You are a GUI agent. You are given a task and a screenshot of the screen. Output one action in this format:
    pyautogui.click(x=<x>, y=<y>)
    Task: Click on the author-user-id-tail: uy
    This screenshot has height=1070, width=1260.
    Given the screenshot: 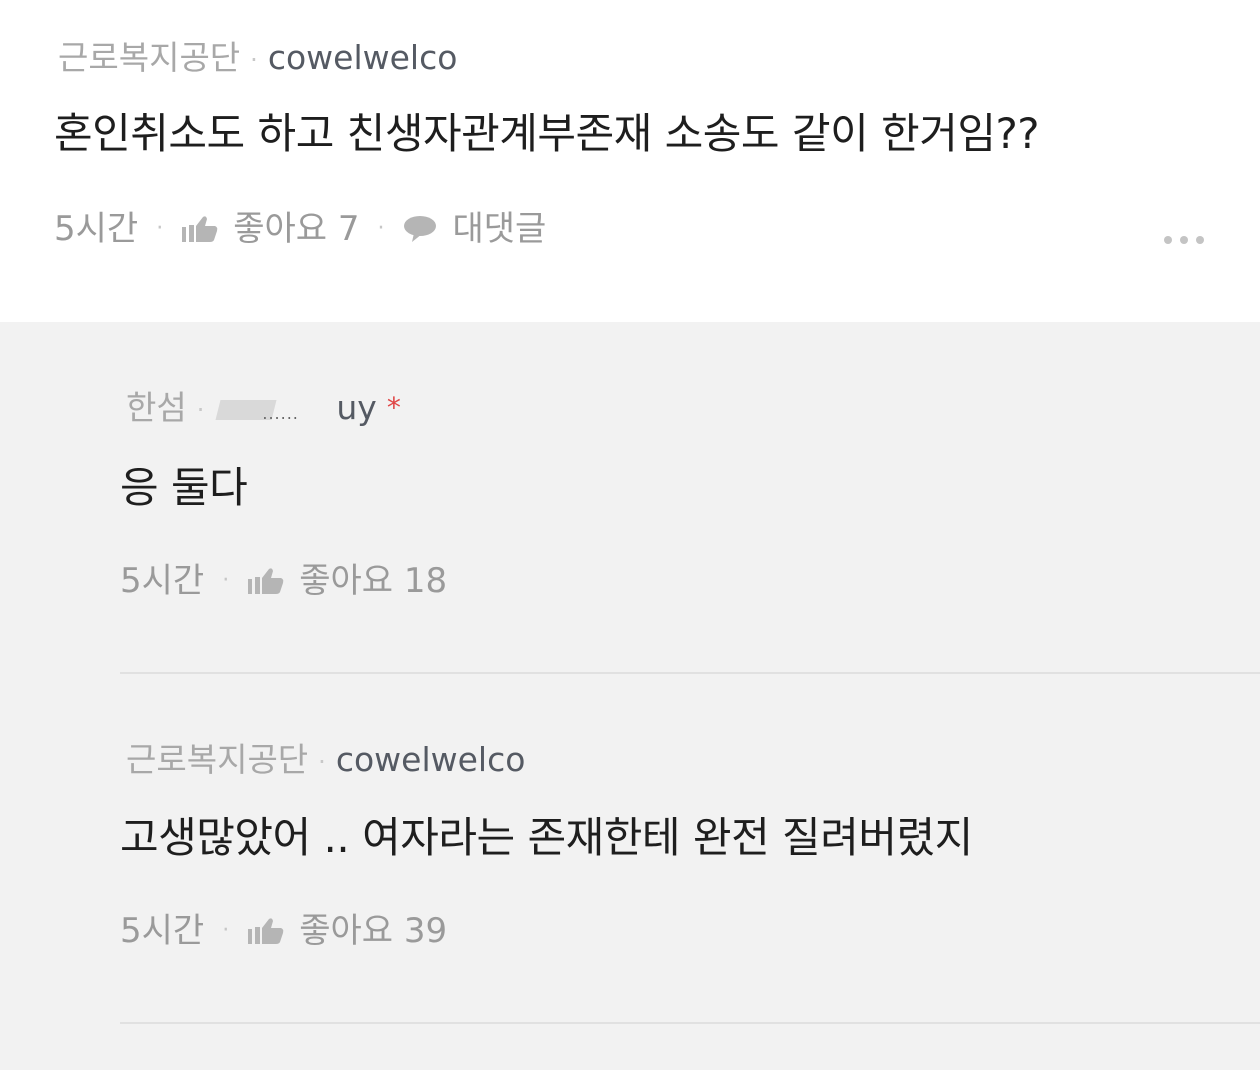 What is the action you would take?
    pyautogui.click(x=356, y=407)
    